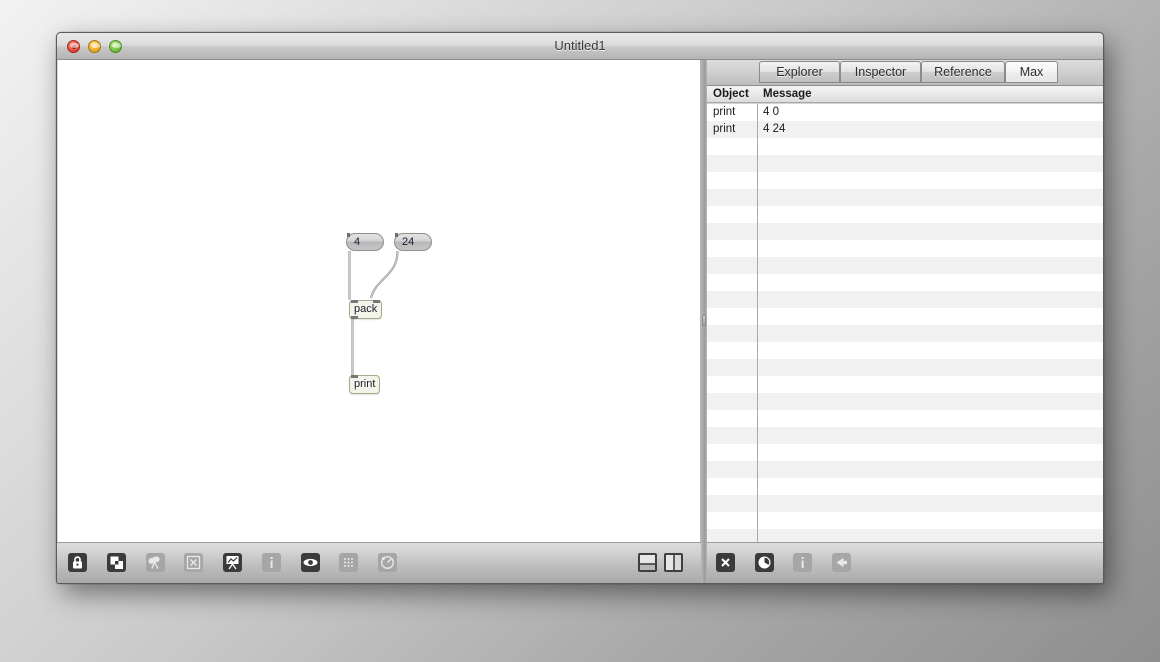 This screenshot has width=1160, height=662. What do you see at coordinates (365, 242) in the screenshot?
I see `number-box-4: 4` at bounding box center [365, 242].